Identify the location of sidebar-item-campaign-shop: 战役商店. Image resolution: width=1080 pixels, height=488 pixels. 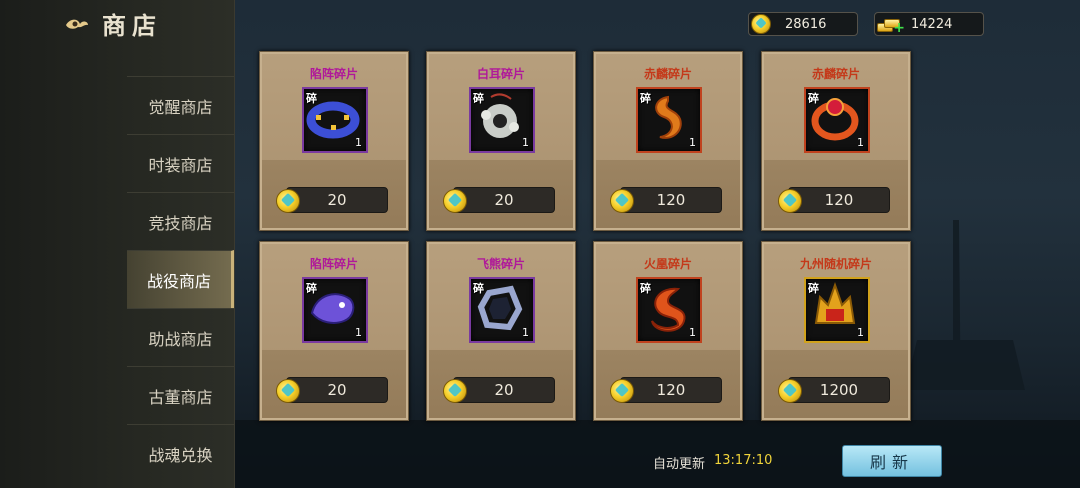
(180, 279).